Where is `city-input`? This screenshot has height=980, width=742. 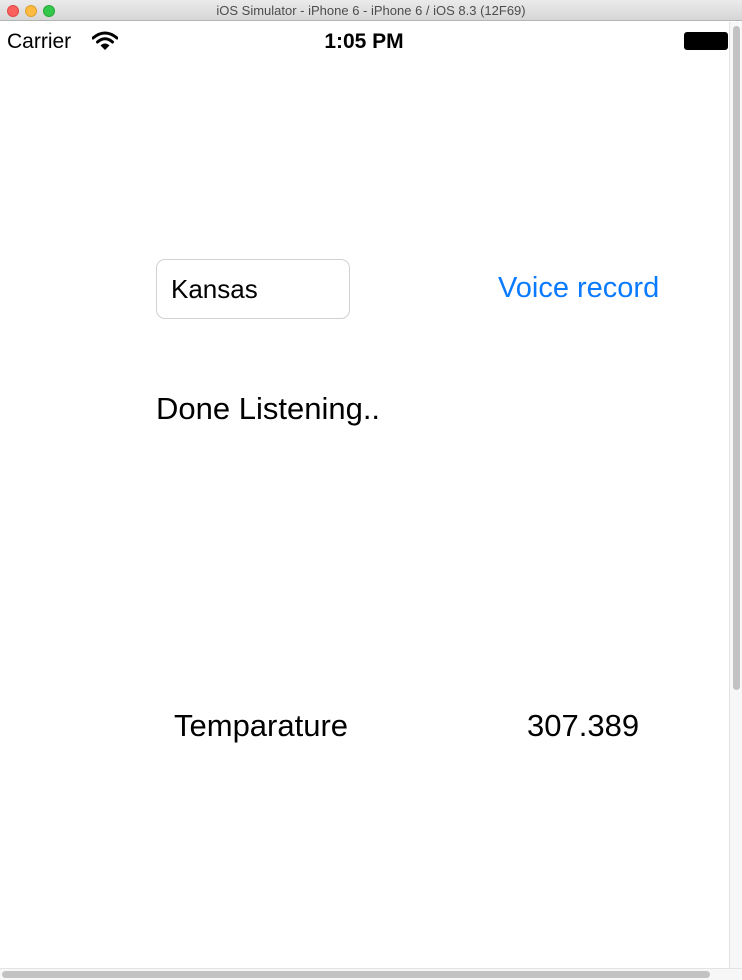
city-input is located at coordinates (253, 289).